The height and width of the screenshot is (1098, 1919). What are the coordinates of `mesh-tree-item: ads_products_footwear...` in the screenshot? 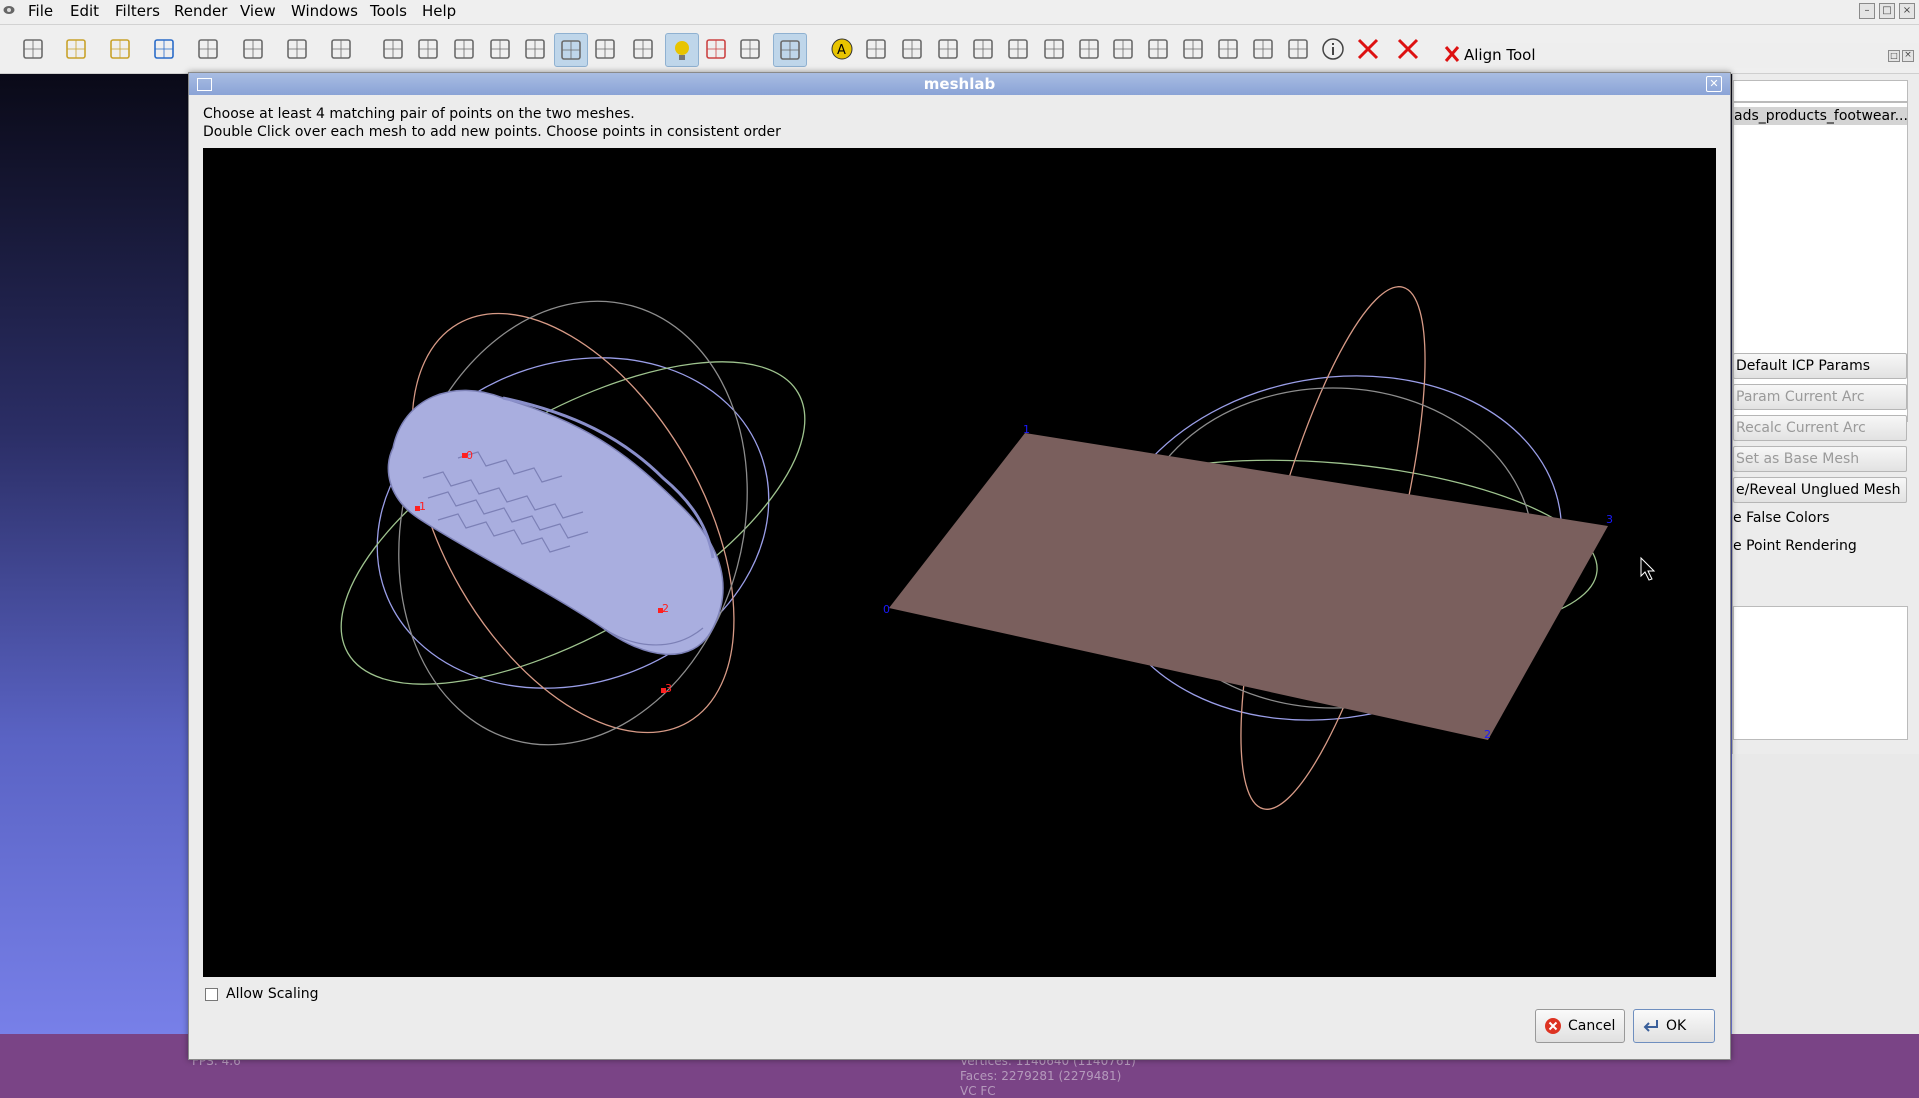 It's located at (1820, 116).